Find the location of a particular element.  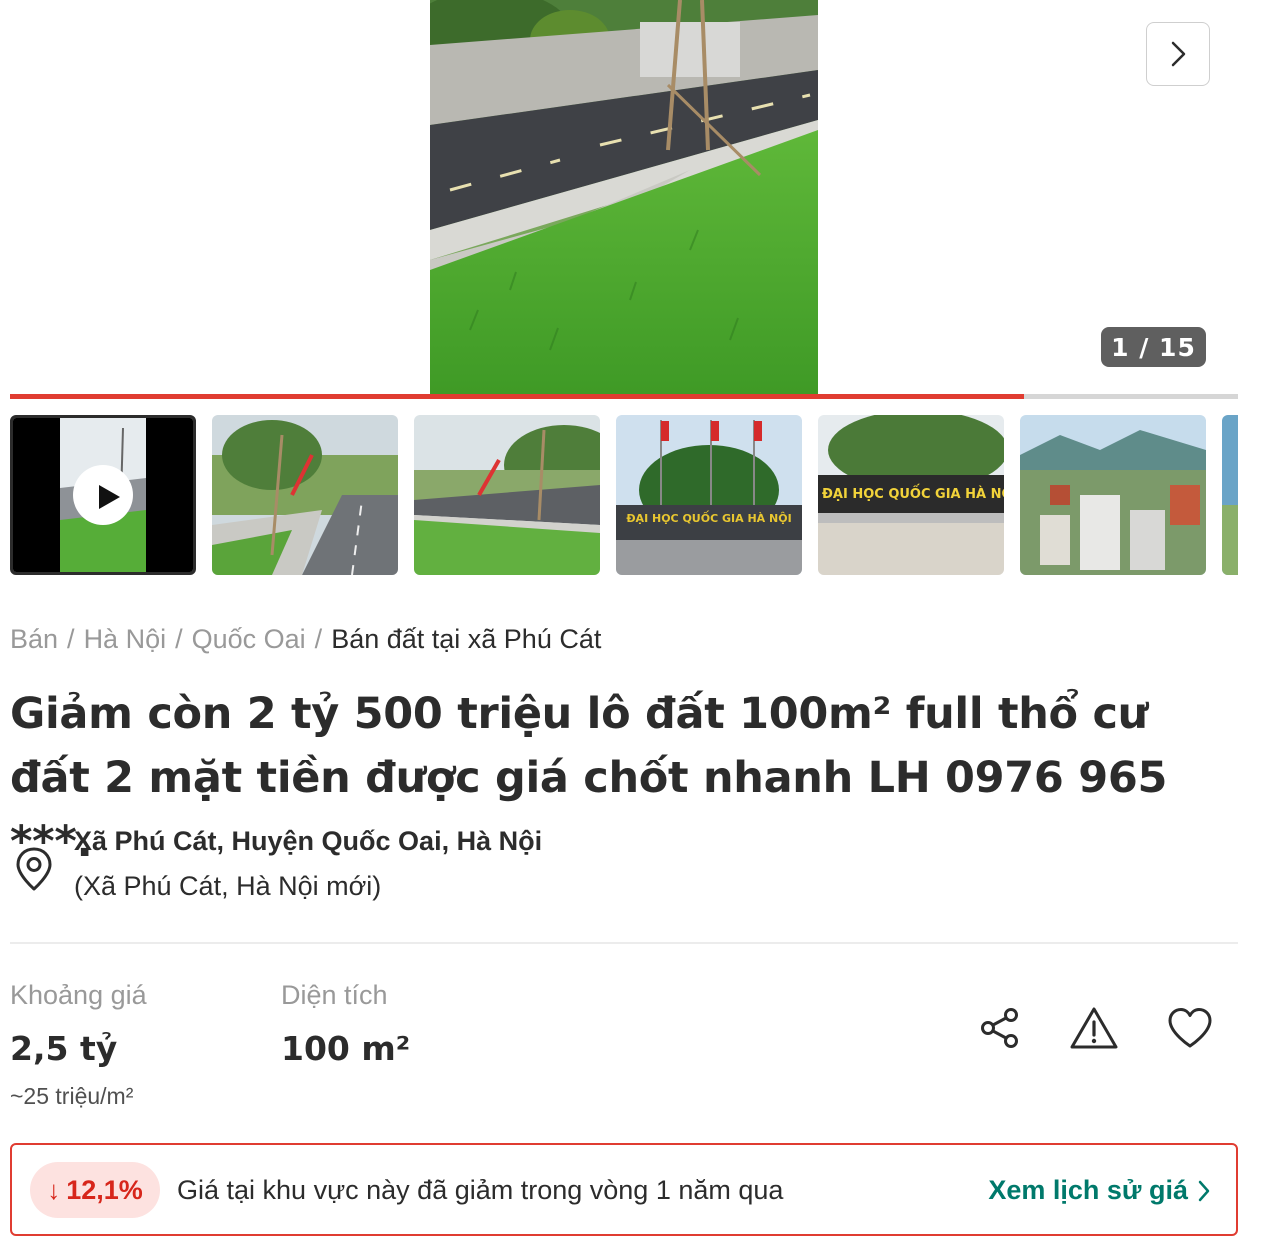

price-change-badge: ↓ 12,1% is located at coordinates (95, 1190).